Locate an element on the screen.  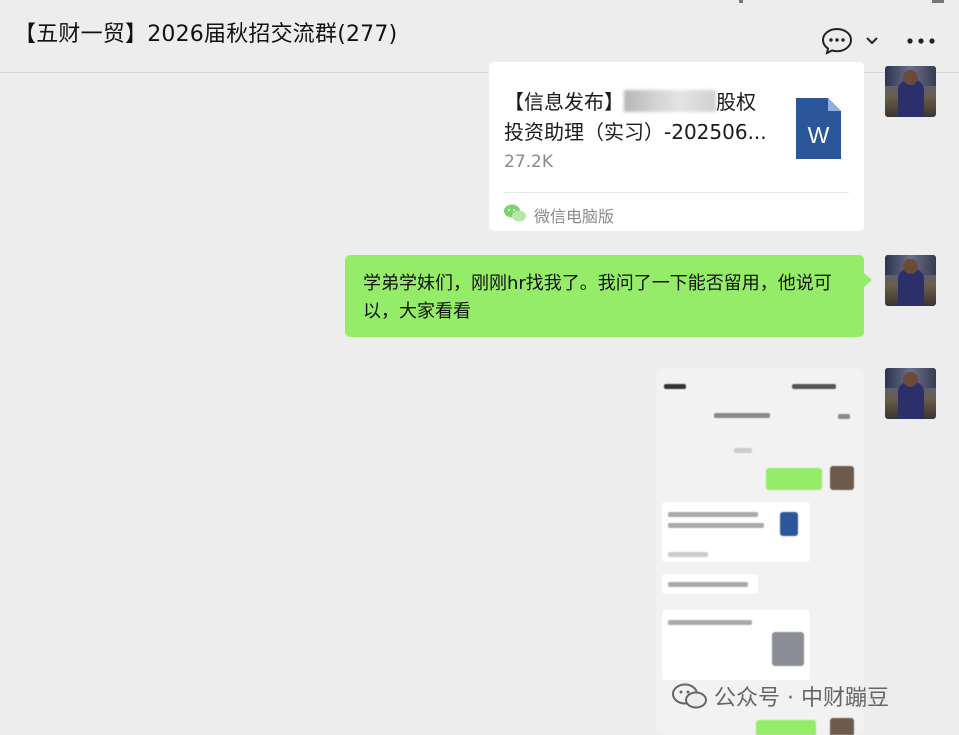
file-title-line1: 【信息发布】 股权 is located at coordinates (630, 100).